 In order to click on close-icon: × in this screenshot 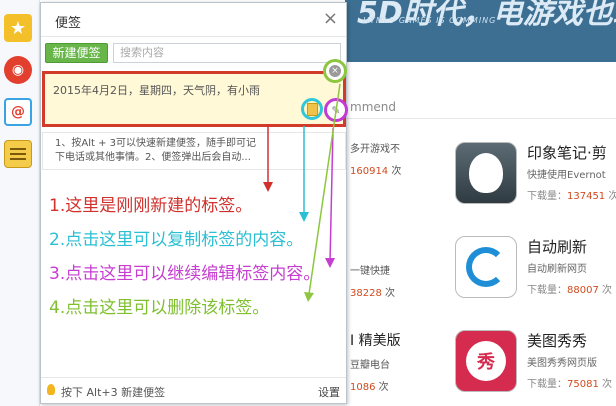, I will do `click(330, 18)`.